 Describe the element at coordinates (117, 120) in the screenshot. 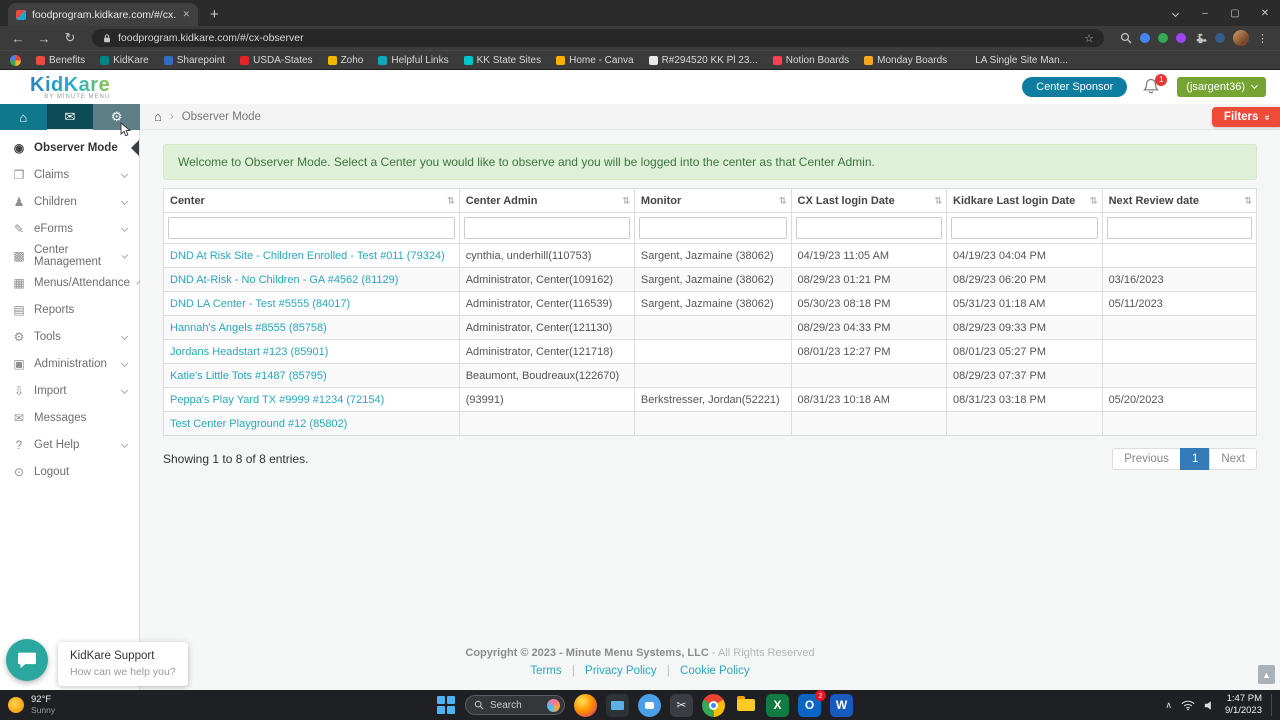

I see `settings-nav-icon: ⚙` at that location.